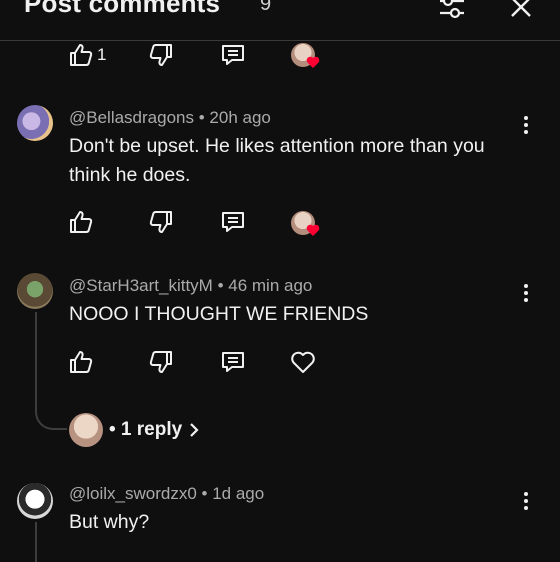 The image size is (560, 562). What do you see at coordinates (102, 54) in the screenshot?
I see `like-count: 1` at bounding box center [102, 54].